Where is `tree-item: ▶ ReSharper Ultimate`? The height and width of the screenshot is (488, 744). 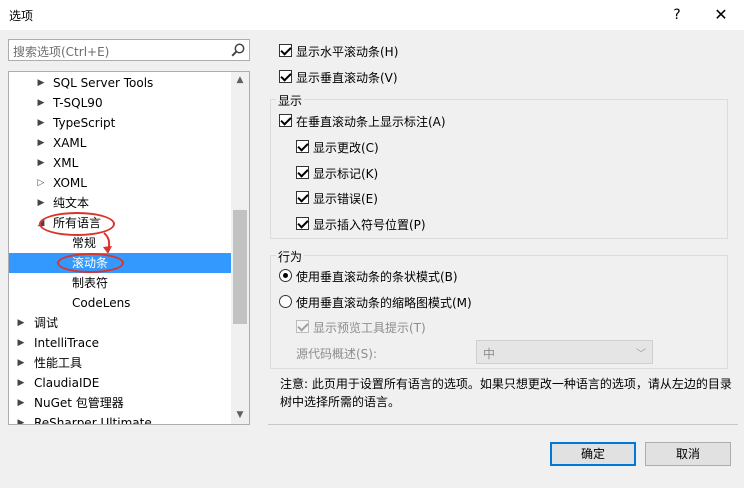 tree-item: ▶ ReSharper Ultimate is located at coordinates (120, 418).